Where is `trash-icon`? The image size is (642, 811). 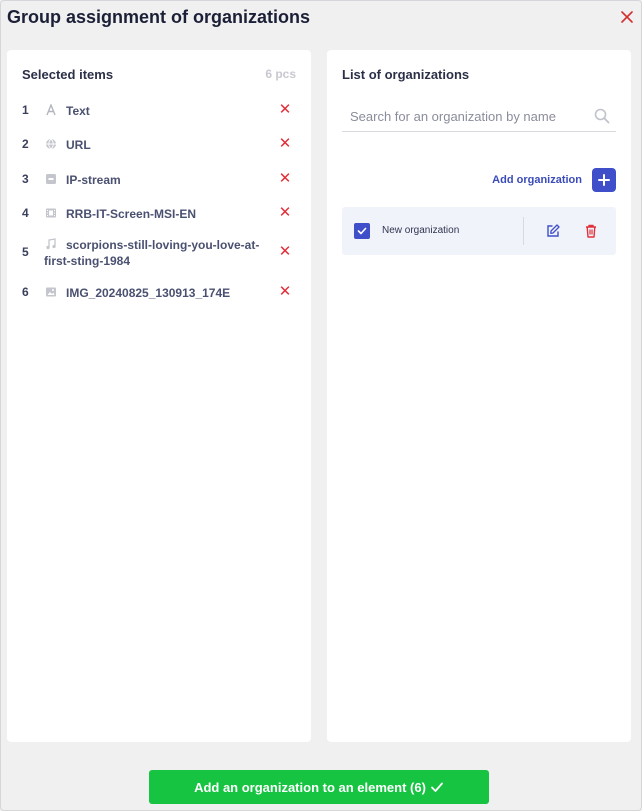 trash-icon is located at coordinates (591, 231).